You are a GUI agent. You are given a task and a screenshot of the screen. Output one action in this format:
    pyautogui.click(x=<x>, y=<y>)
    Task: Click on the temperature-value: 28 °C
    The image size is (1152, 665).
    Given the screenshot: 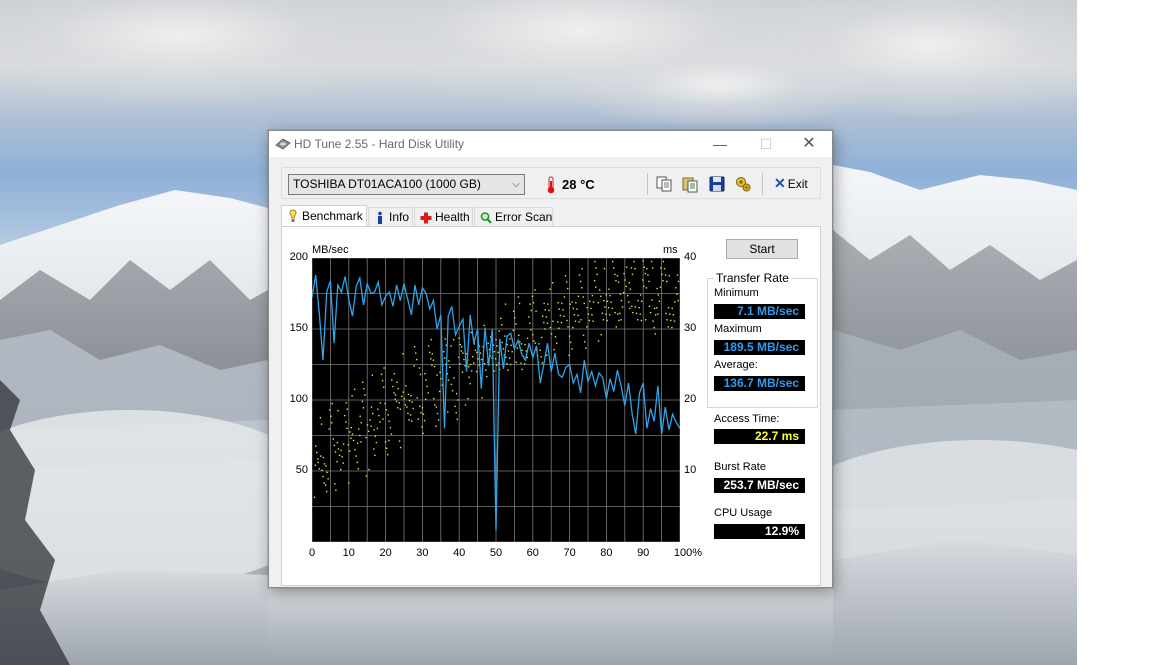 What is the action you would take?
    pyautogui.click(x=578, y=184)
    